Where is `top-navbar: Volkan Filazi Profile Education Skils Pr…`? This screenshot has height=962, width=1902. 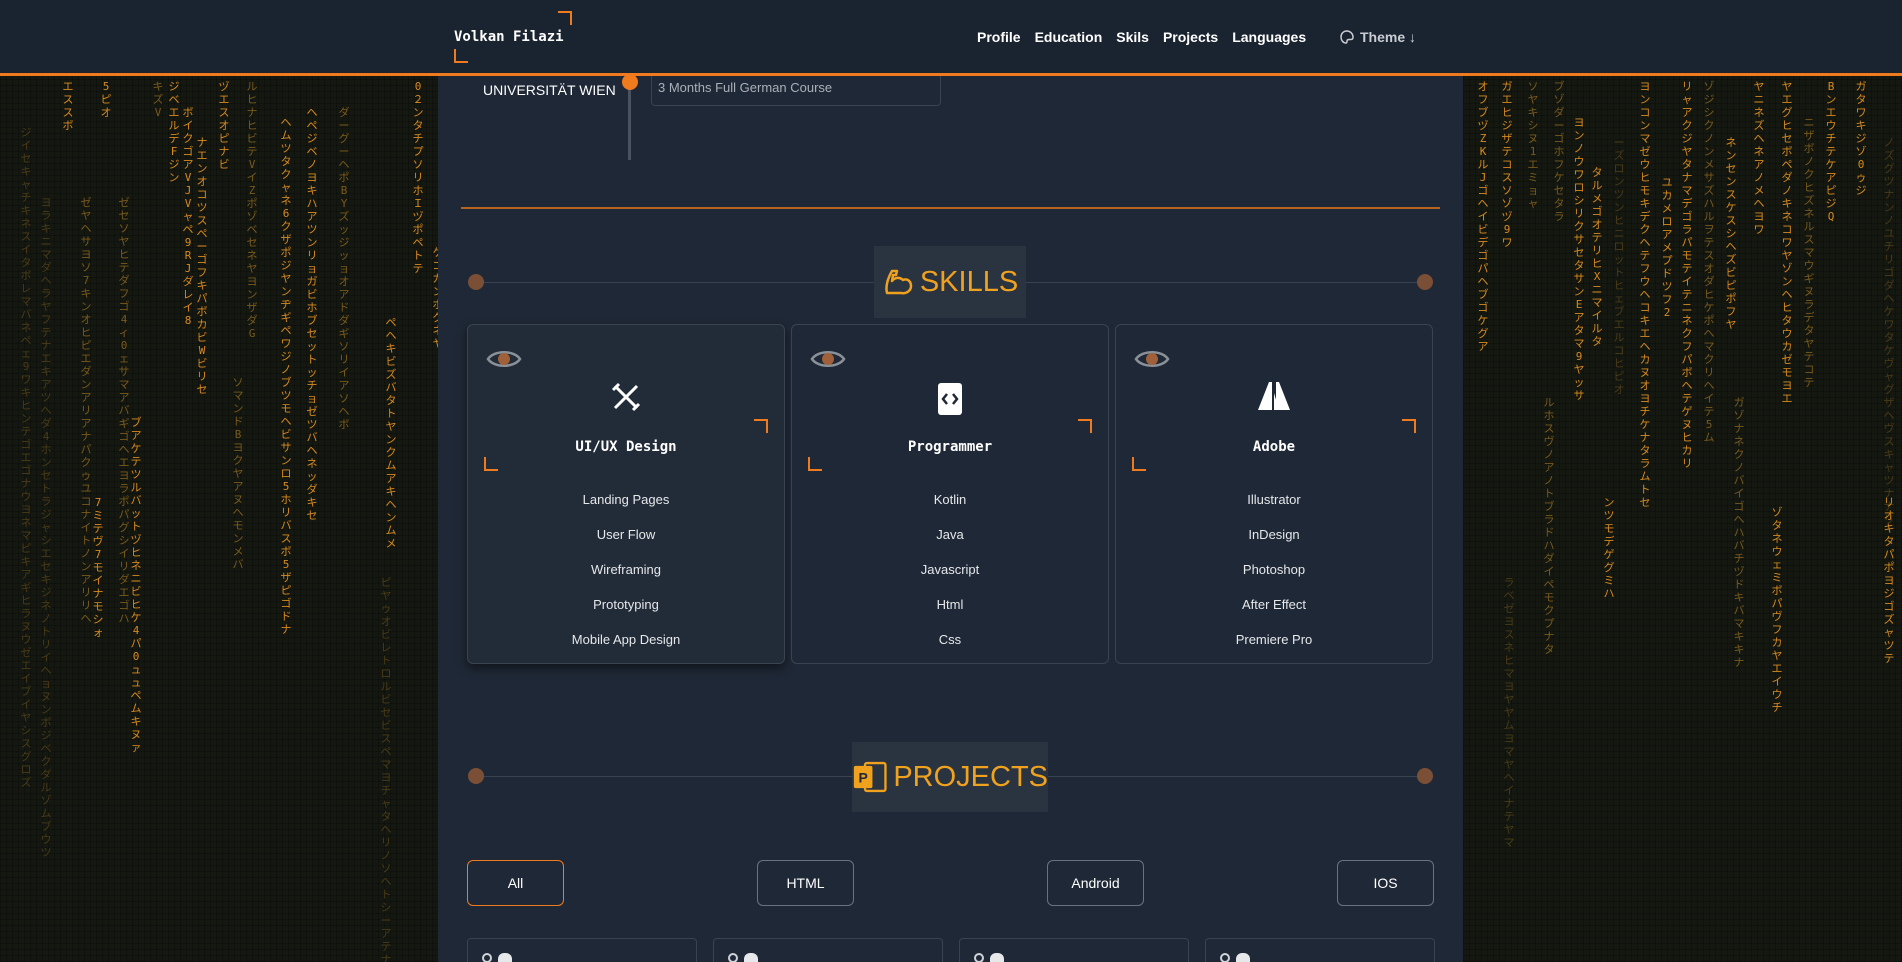 top-navbar: Volkan Filazi Profile Education Skils Pr… is located at coordinates (951, 38).